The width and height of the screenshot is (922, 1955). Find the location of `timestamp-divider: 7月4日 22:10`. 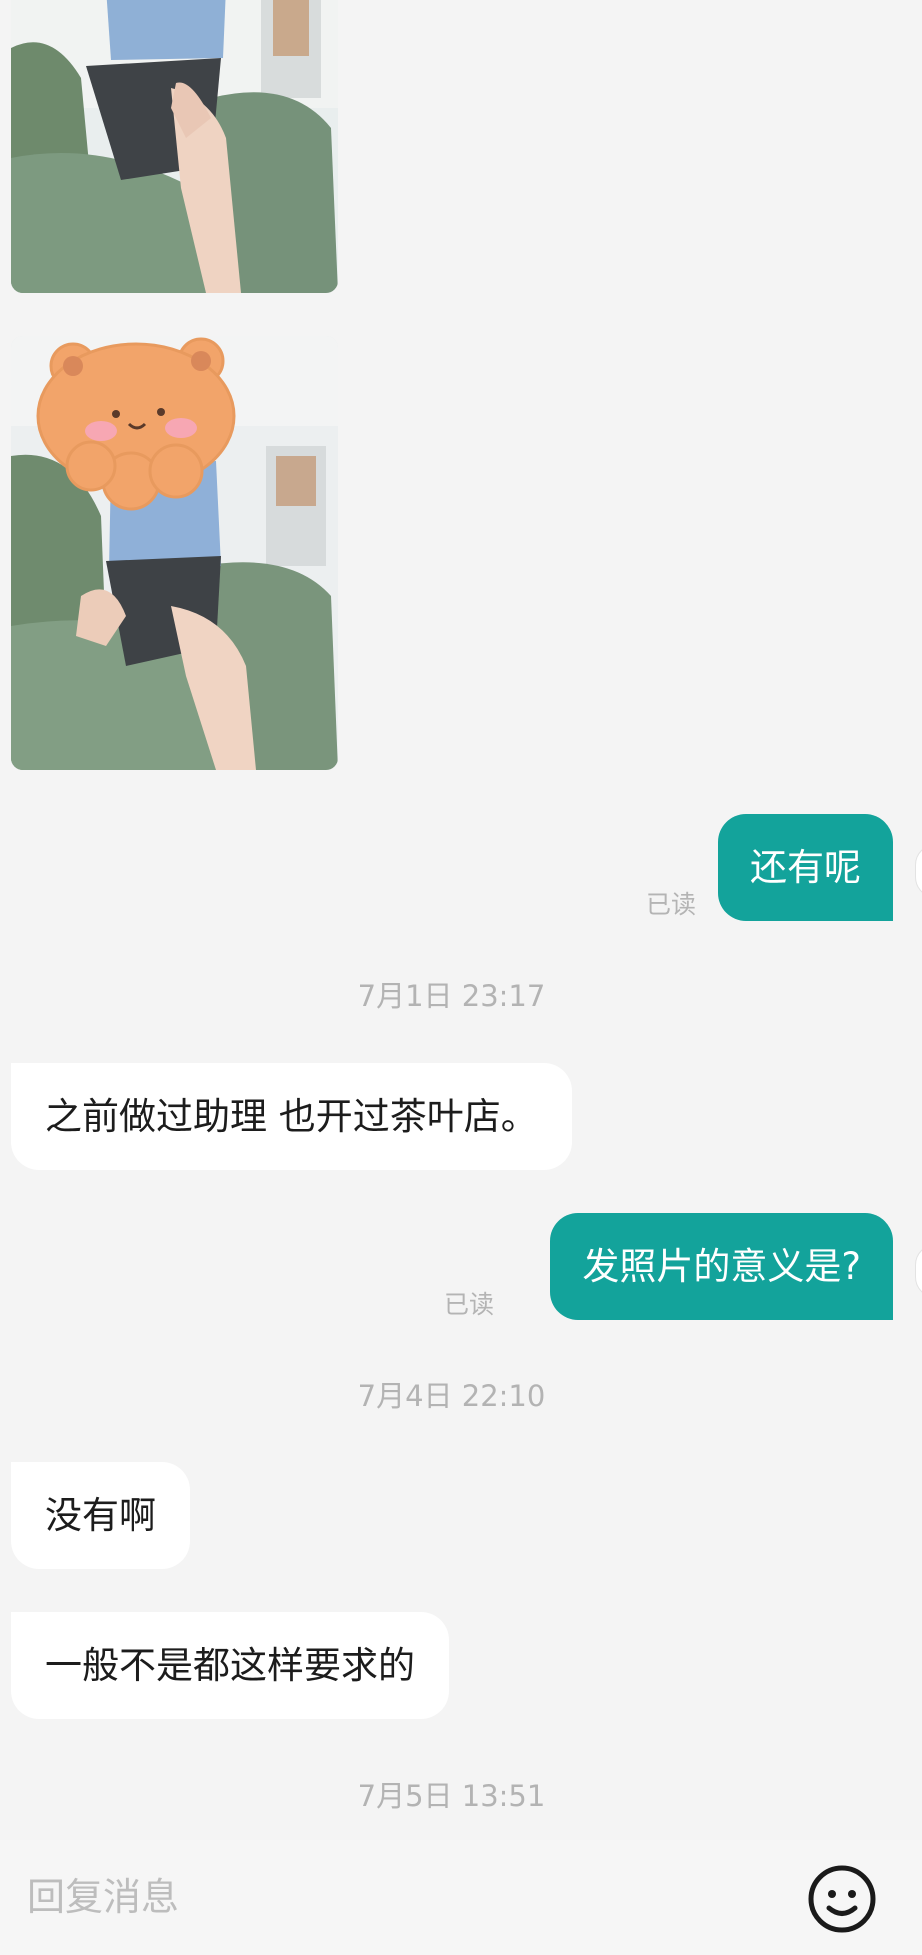

timestamp-divider: 7月4日 22:10 is located at coordinates (451, 1396).